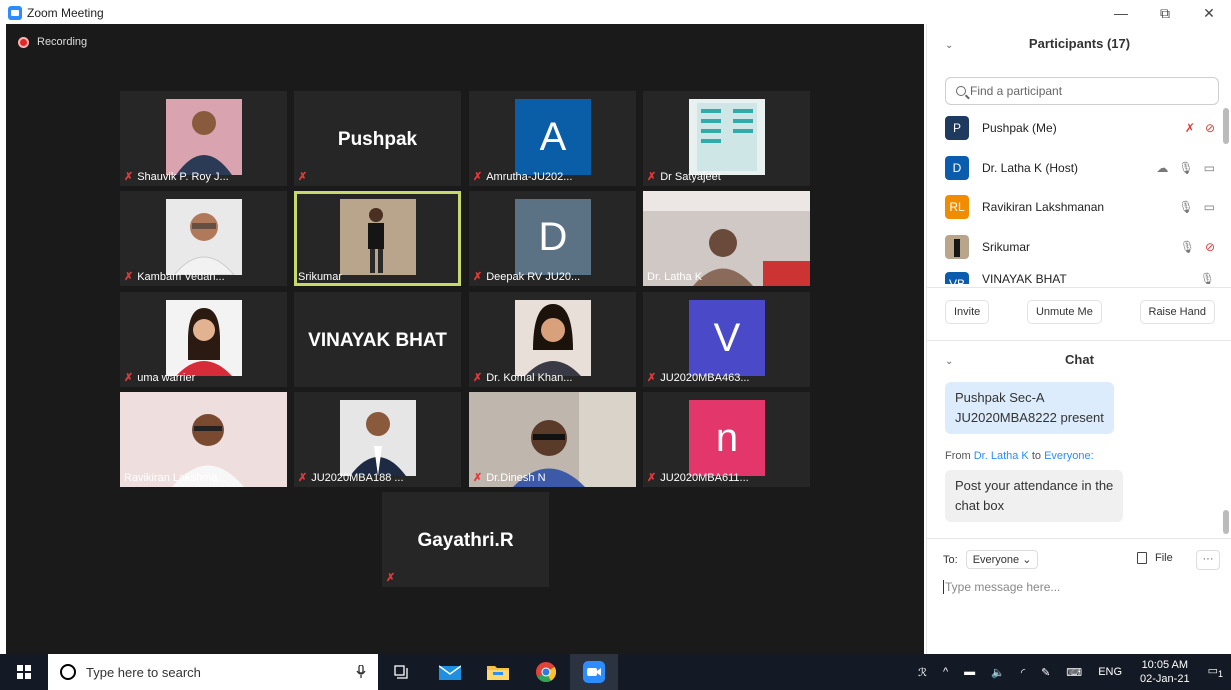 The width and height of the screenshot is (1231, 690). Describe the element at coordinates (516, 477) in the screenshot. I see `tile-name: Dr.Dinesh N` at that location.